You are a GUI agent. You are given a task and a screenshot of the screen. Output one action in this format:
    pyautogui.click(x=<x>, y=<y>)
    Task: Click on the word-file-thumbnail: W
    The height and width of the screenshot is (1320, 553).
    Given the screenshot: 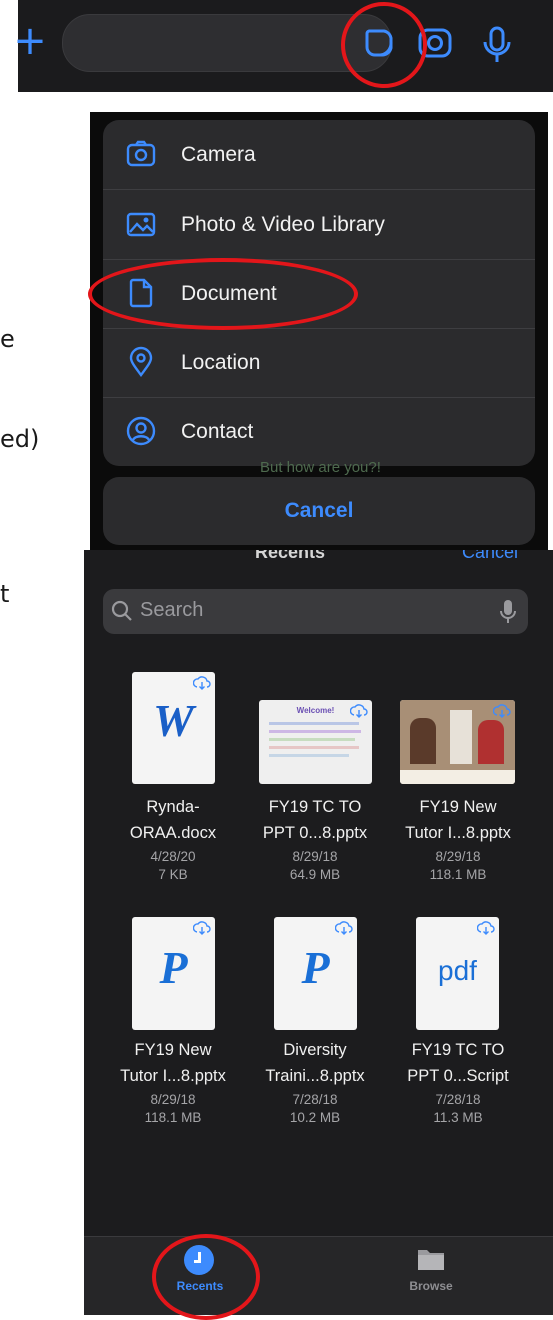 What is the action you would take?
    pyautogui.click(x=173, y=728)
    